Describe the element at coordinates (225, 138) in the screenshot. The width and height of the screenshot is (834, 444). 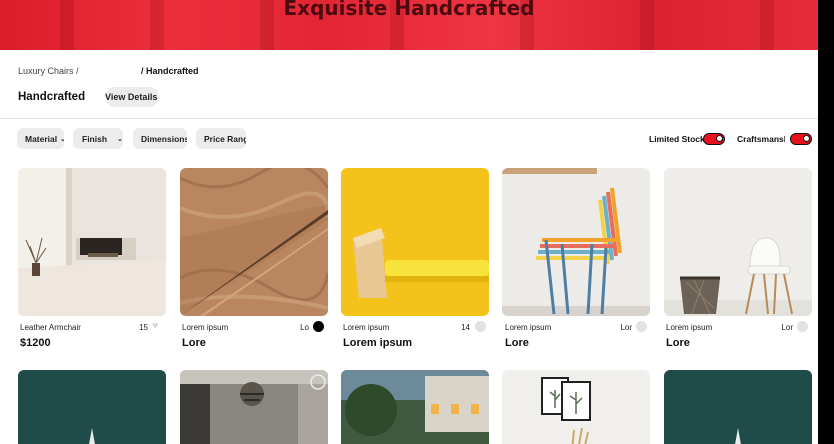
I see `filter-label: Price Range` at that location.